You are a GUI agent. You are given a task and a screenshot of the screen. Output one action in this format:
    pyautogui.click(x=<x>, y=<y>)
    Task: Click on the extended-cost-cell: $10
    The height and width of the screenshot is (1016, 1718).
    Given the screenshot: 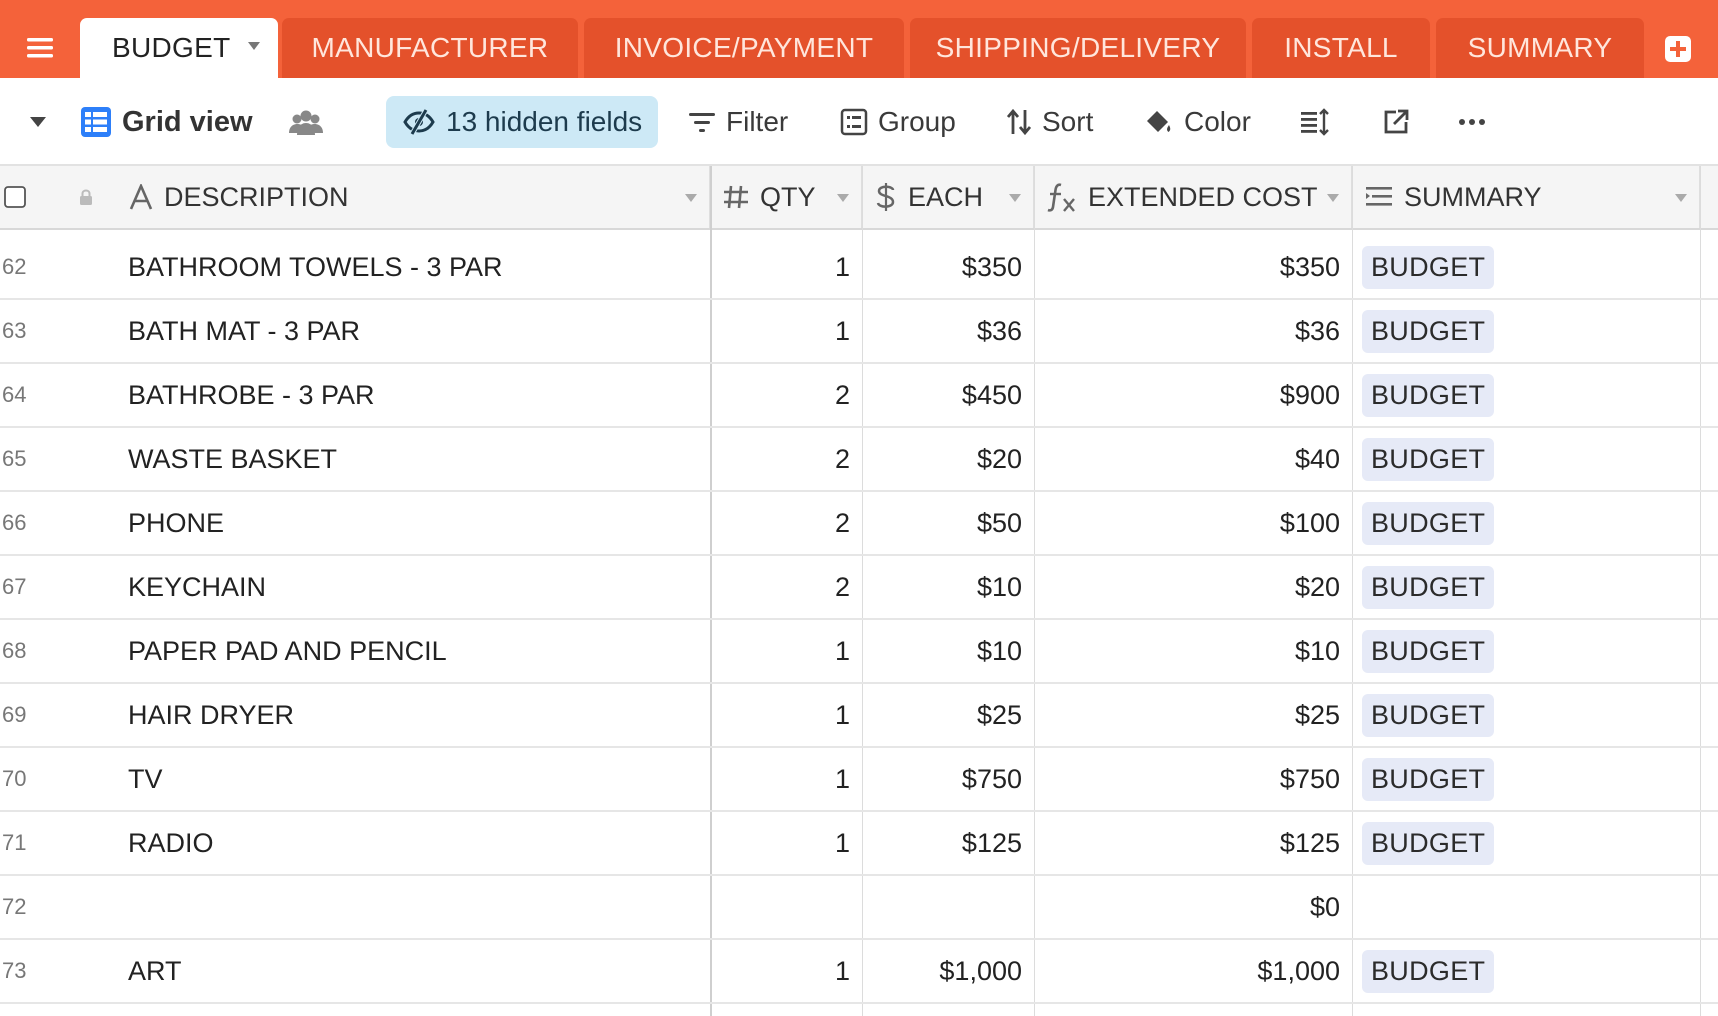 What is the action you would take?
    pyautogui.click(x=1188, y=651)
    